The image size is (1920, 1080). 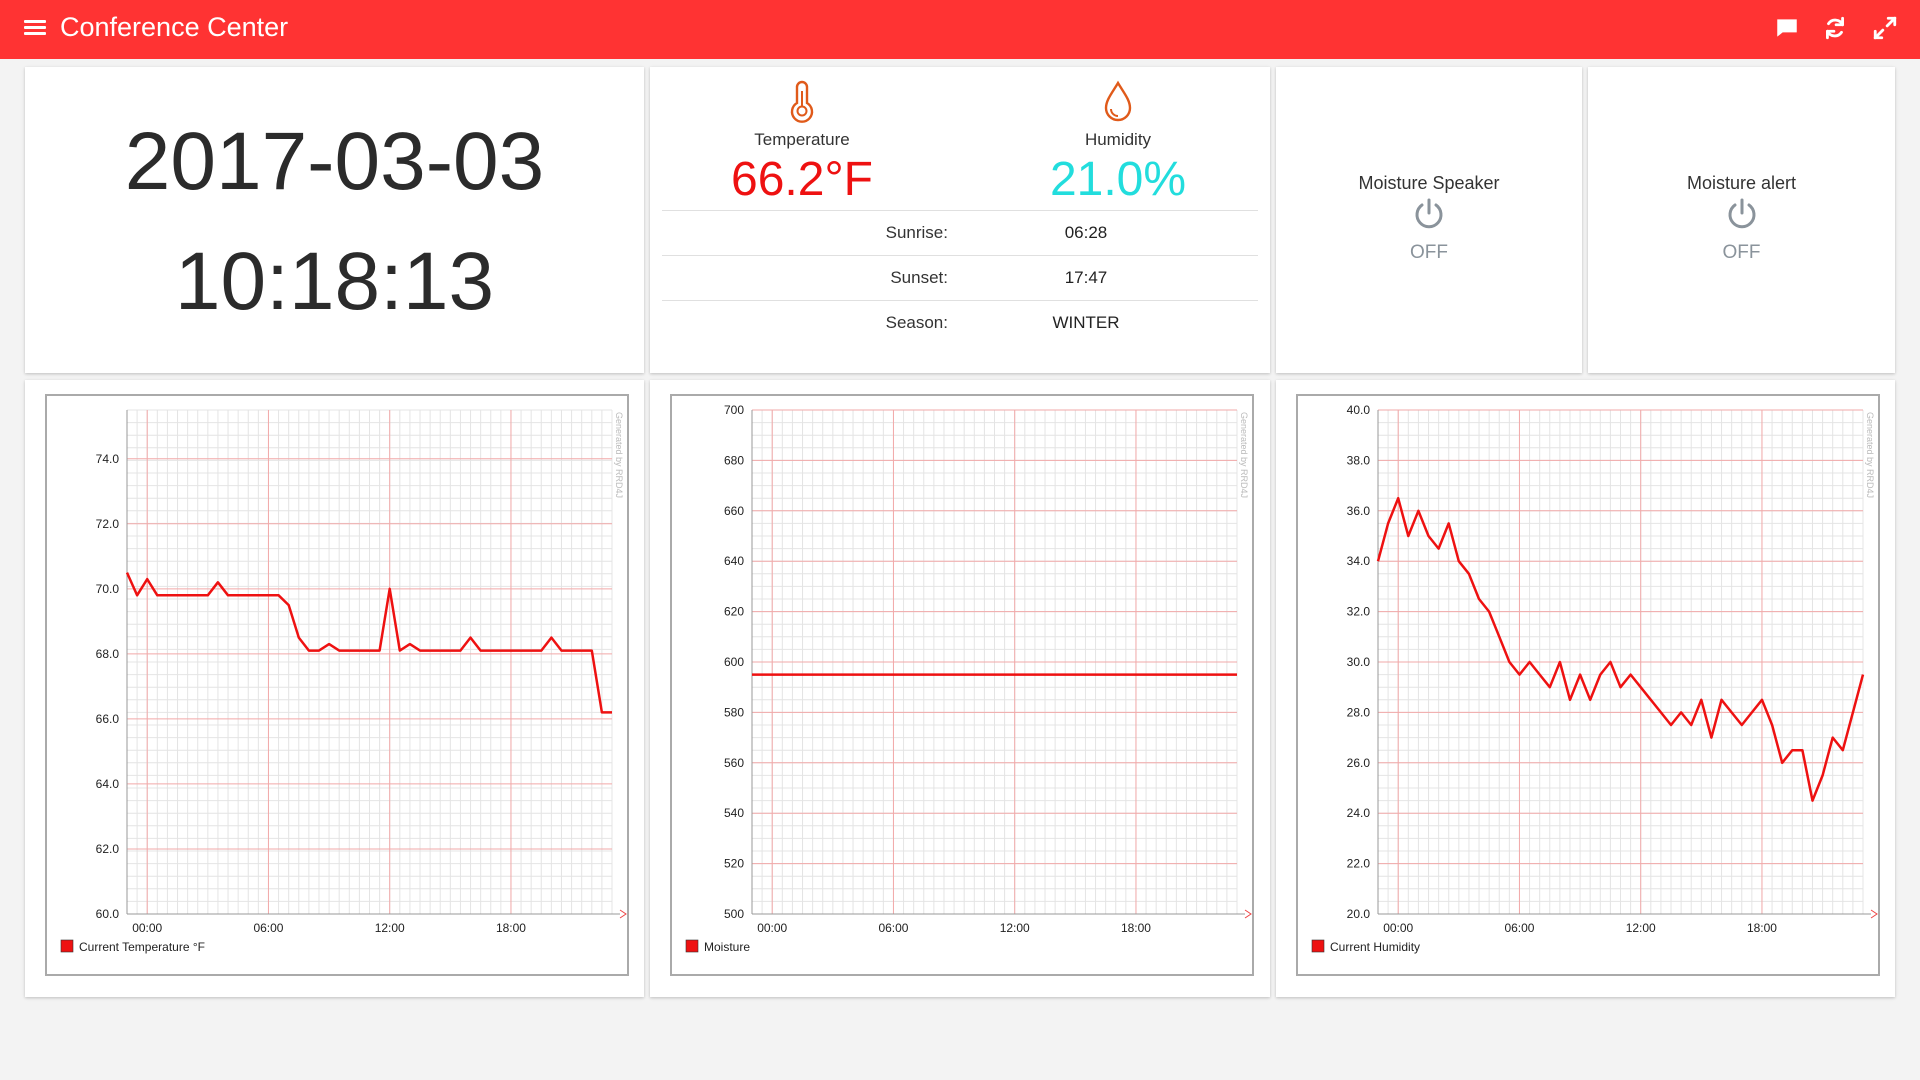 I want to click on sunrise-label: Sunrise:, so click(x=916, y=232).